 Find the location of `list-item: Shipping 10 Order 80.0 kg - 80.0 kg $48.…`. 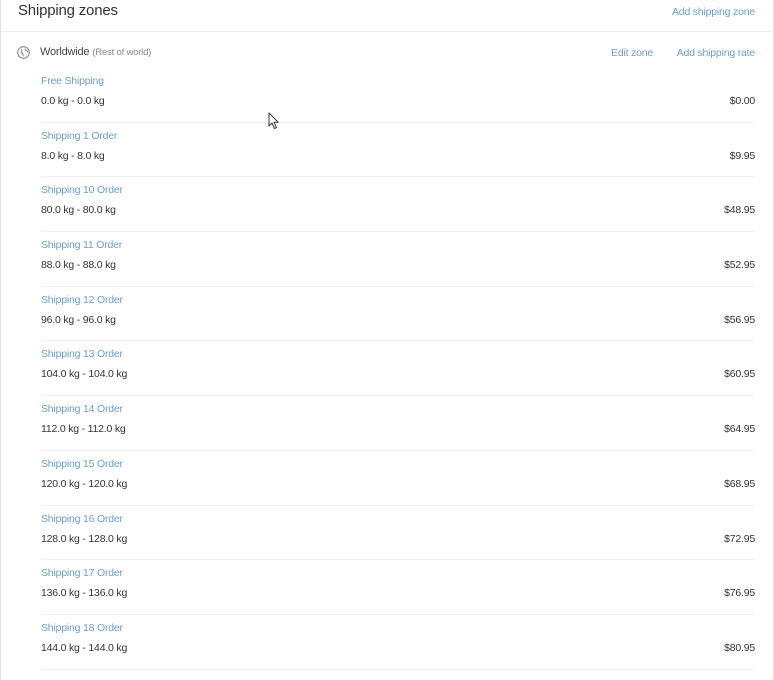

list-item: Shipping 10 Order 80.0 kg - 80.0 kg $48.… is located at coordinates (387, 206).